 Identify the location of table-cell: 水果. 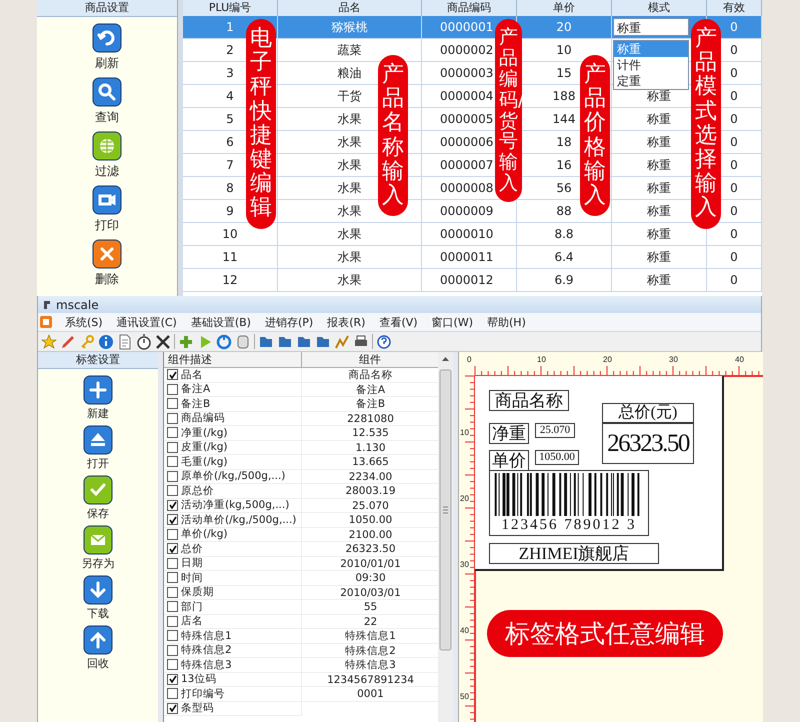
(350, 257).